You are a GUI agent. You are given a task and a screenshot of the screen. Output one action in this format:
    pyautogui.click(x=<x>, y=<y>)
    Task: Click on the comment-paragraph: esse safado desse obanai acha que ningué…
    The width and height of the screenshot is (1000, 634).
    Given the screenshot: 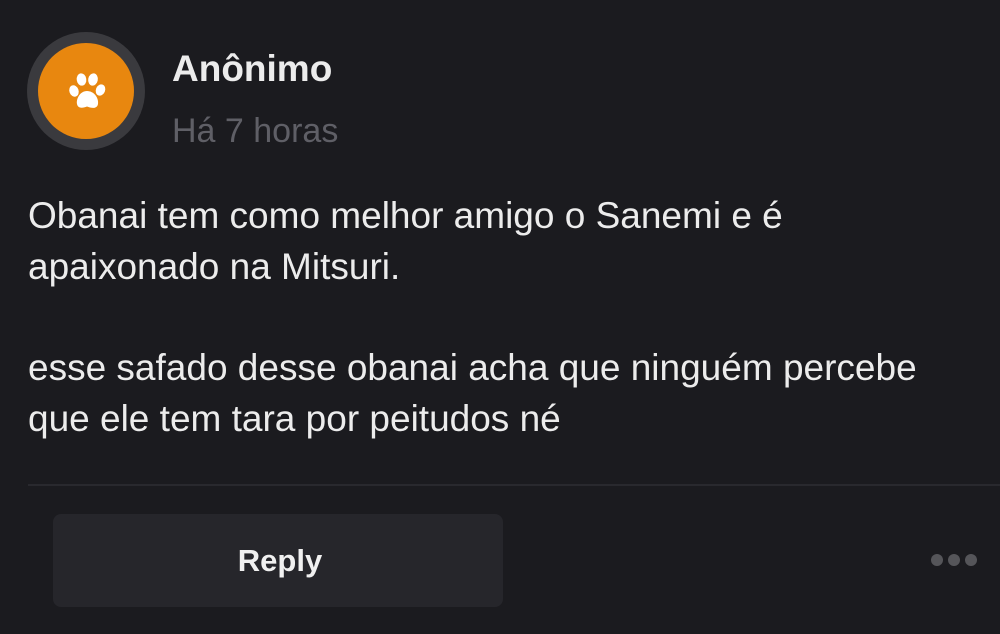 What is the action you would take?
    pyautogui.click(x=472, y=393)
    